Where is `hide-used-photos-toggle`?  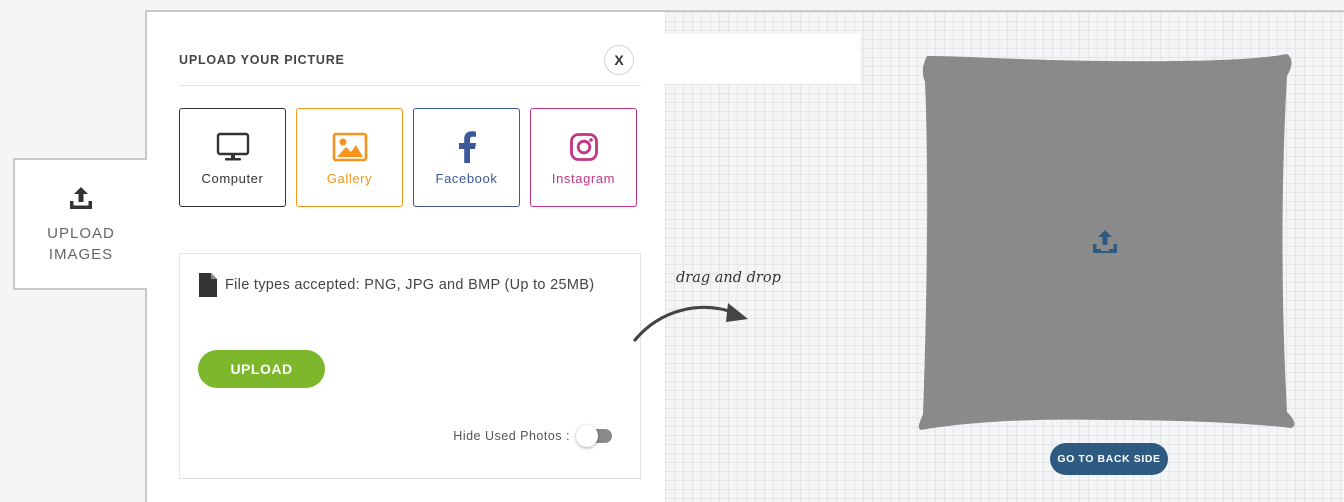
hide-used-photos-toggle is located at coordinates (594, 436).